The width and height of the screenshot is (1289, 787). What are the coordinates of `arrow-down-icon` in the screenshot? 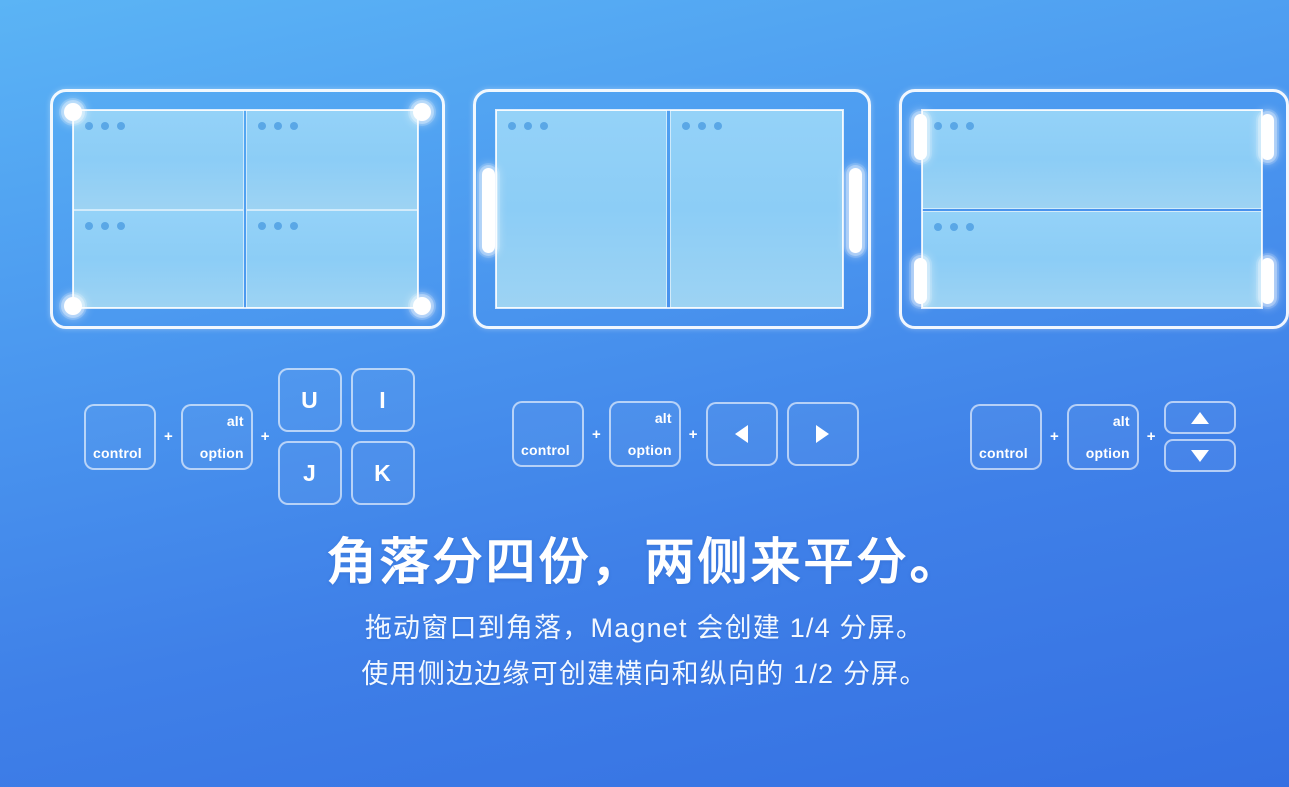 It's located at (1199, 455).